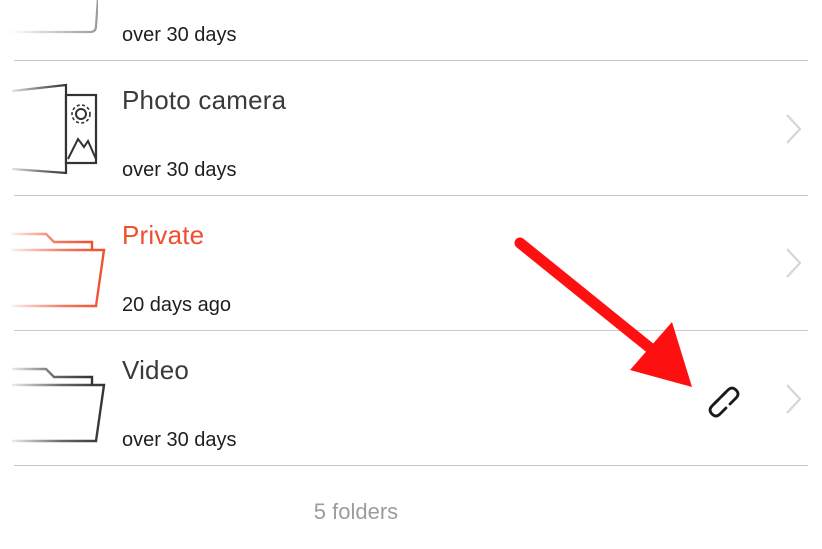 The image size is (822, 549). I want to click on row-title: Private, so click(163, 235).